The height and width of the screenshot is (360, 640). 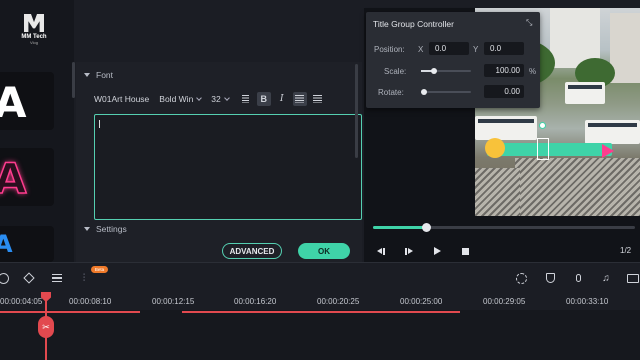 I want to click on preset-glyph: A, so click(x=13, y=178).